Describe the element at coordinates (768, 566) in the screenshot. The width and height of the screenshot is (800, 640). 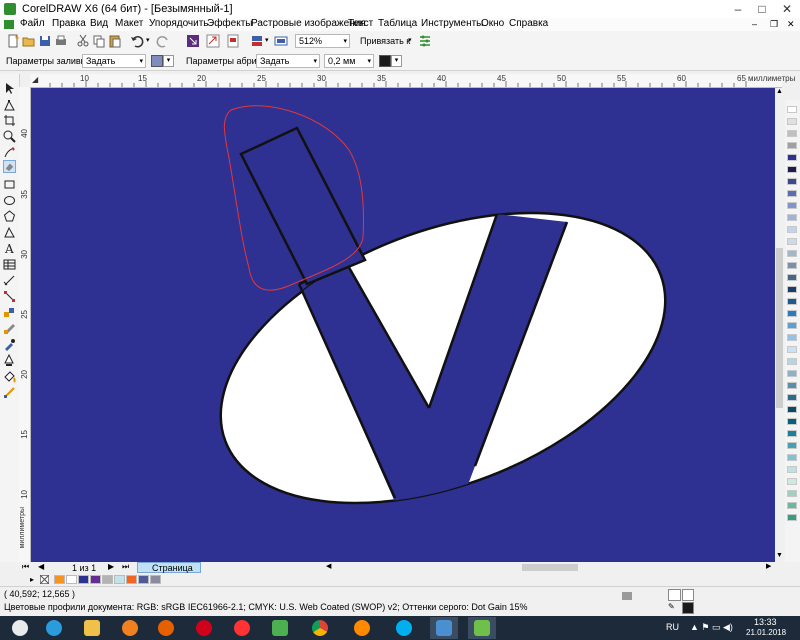
I see `scroll-right-icon: ▶` at that location.